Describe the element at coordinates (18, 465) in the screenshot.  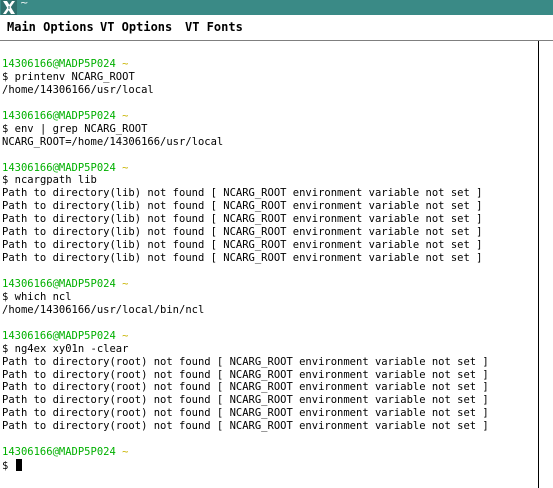
I see `text-cursor` at that location.